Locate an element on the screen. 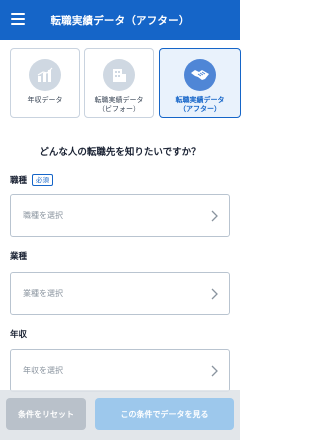  industry-label: 業種 is located at coordinates (18, 256).